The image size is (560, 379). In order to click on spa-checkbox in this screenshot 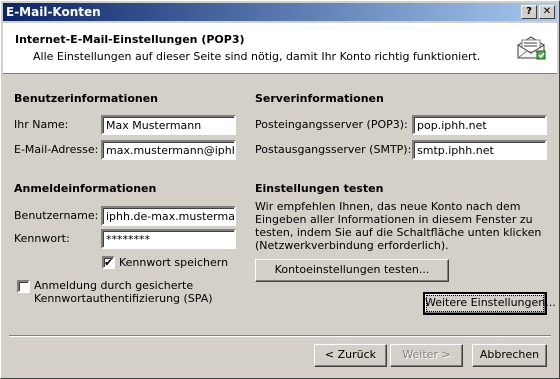, I will do `click(23, 286)`.